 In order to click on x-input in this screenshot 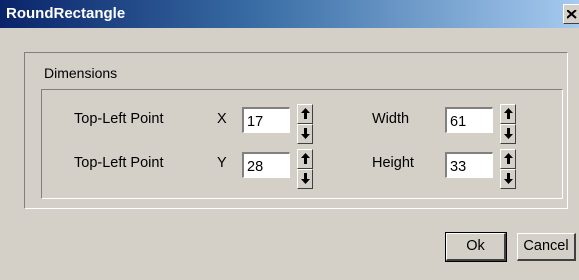, I will do `click(266, 120)`.